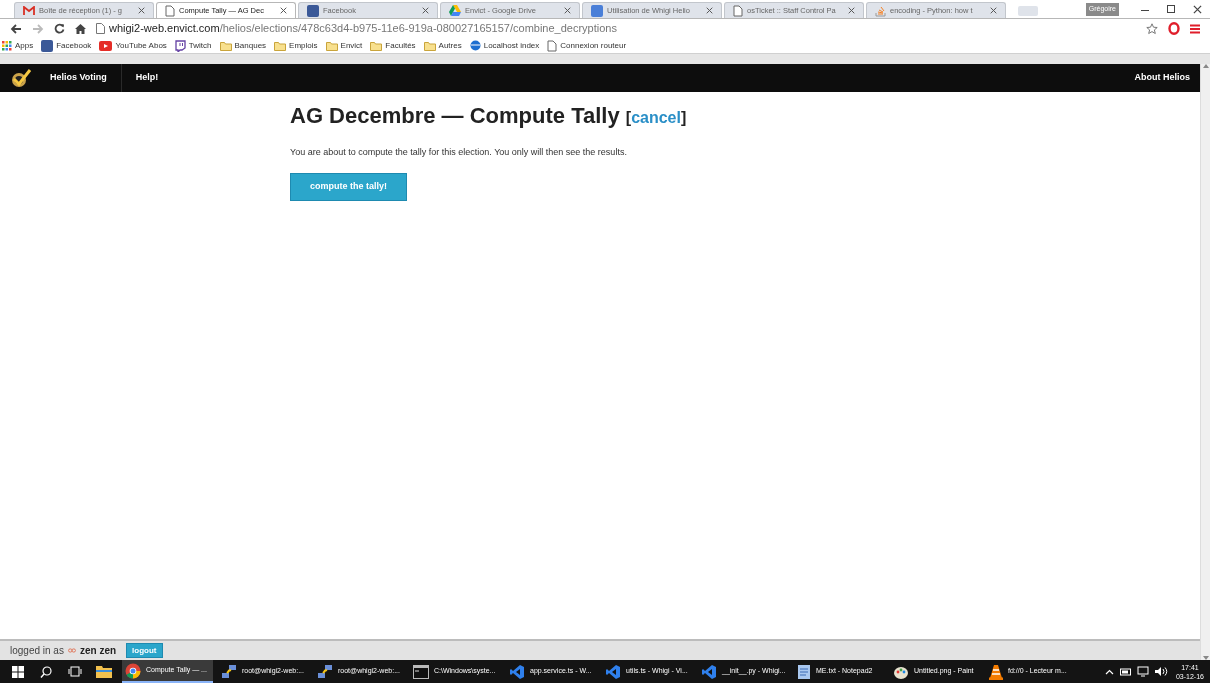 The height and width of the screenshot is (683, 1210). I want to click on triangle-icon, so click(455, 10).